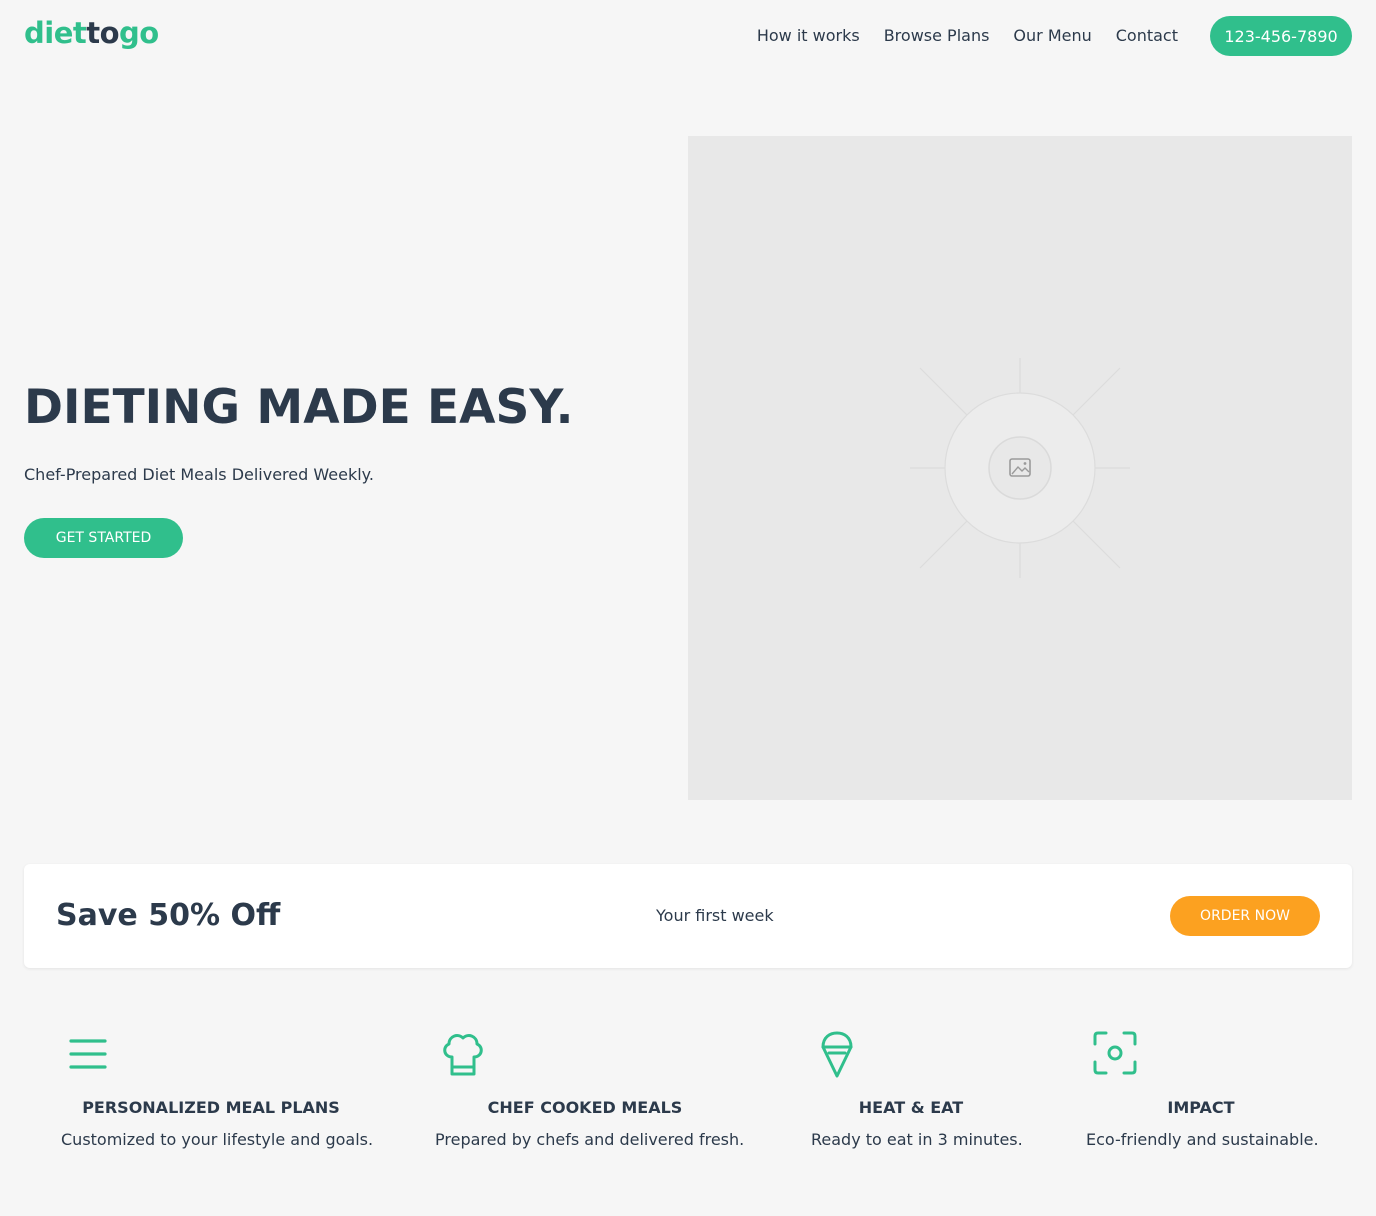 The image size is (1376, 1216). I want to click on feature-description: Customized to your lifestyle and goals., so click(217, 1139).